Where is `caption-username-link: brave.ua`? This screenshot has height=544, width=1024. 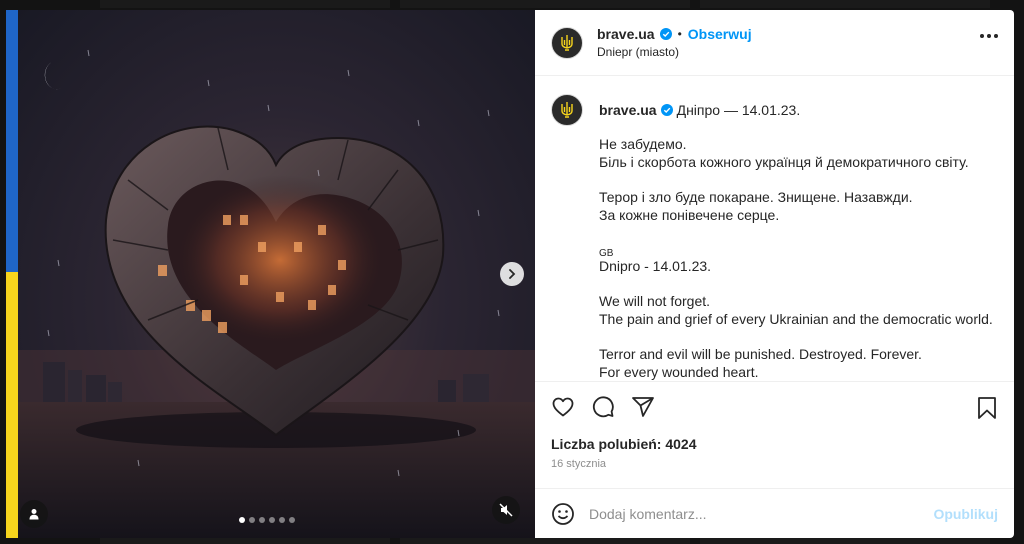
caption-username-link: brave.ua is located at coordinates (628, 110).